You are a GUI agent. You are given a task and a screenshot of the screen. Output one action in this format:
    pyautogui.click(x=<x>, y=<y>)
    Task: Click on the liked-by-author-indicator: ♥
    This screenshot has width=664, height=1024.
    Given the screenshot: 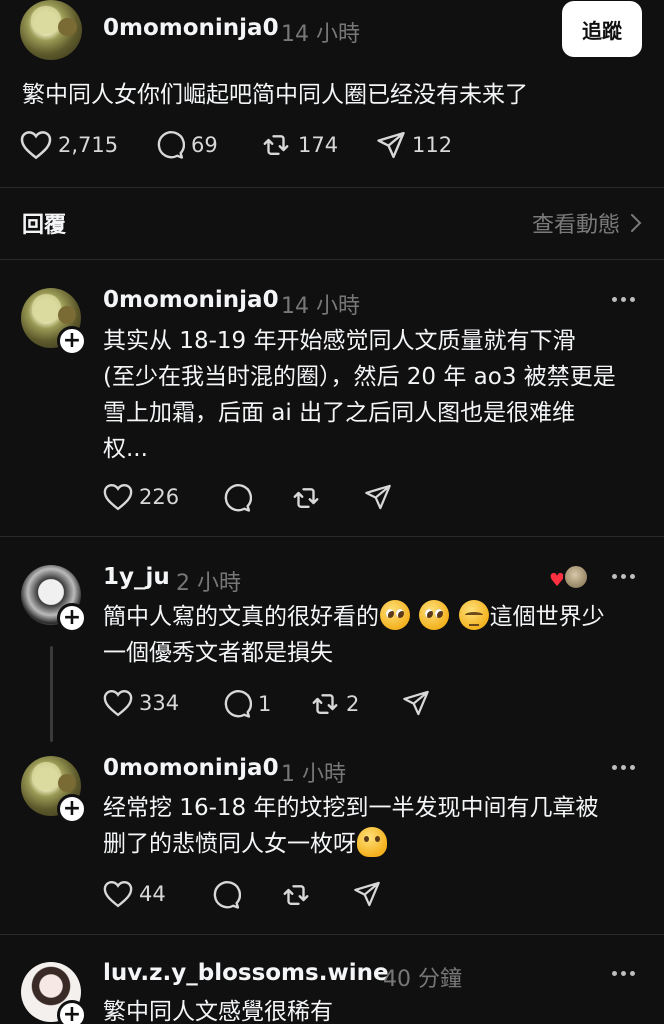 What is the action you would take?
    pyautogui.click(x=569, y=577)
    